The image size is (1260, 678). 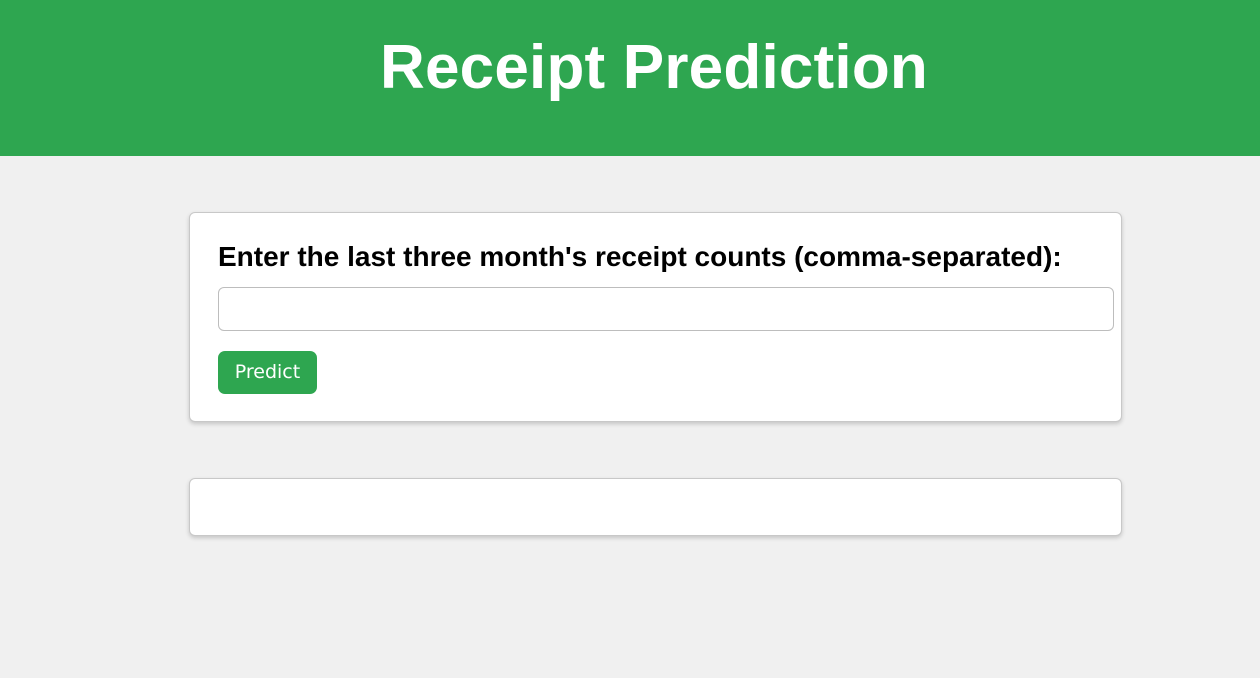 What do you see at coordinates (666, 309) in the screenshot?
I see `receipt-counts-input` at bounding box center [666, 309].